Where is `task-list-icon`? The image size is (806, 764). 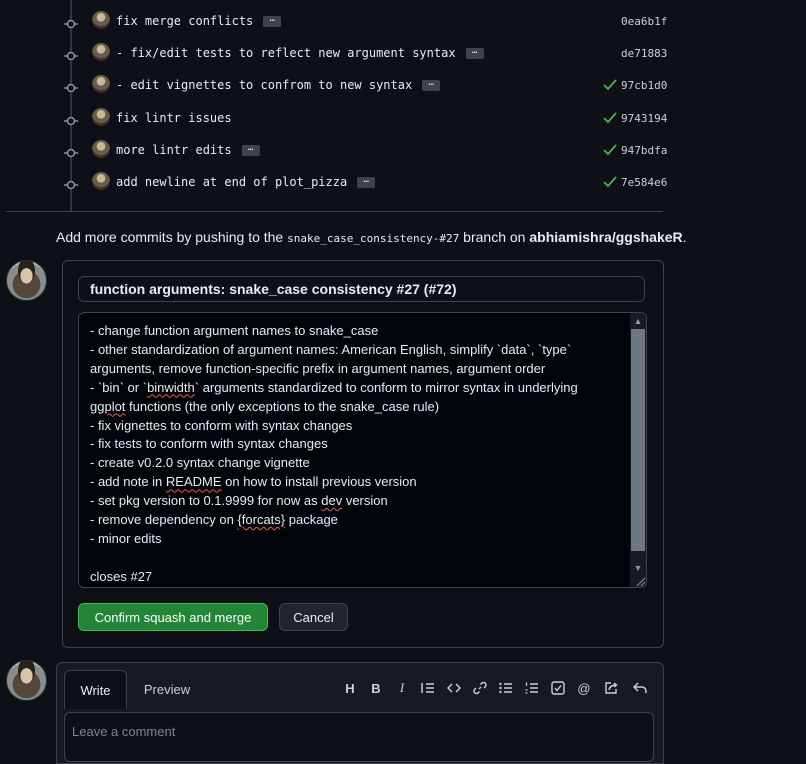 task-list-icon is located at coordinates (558, 688).